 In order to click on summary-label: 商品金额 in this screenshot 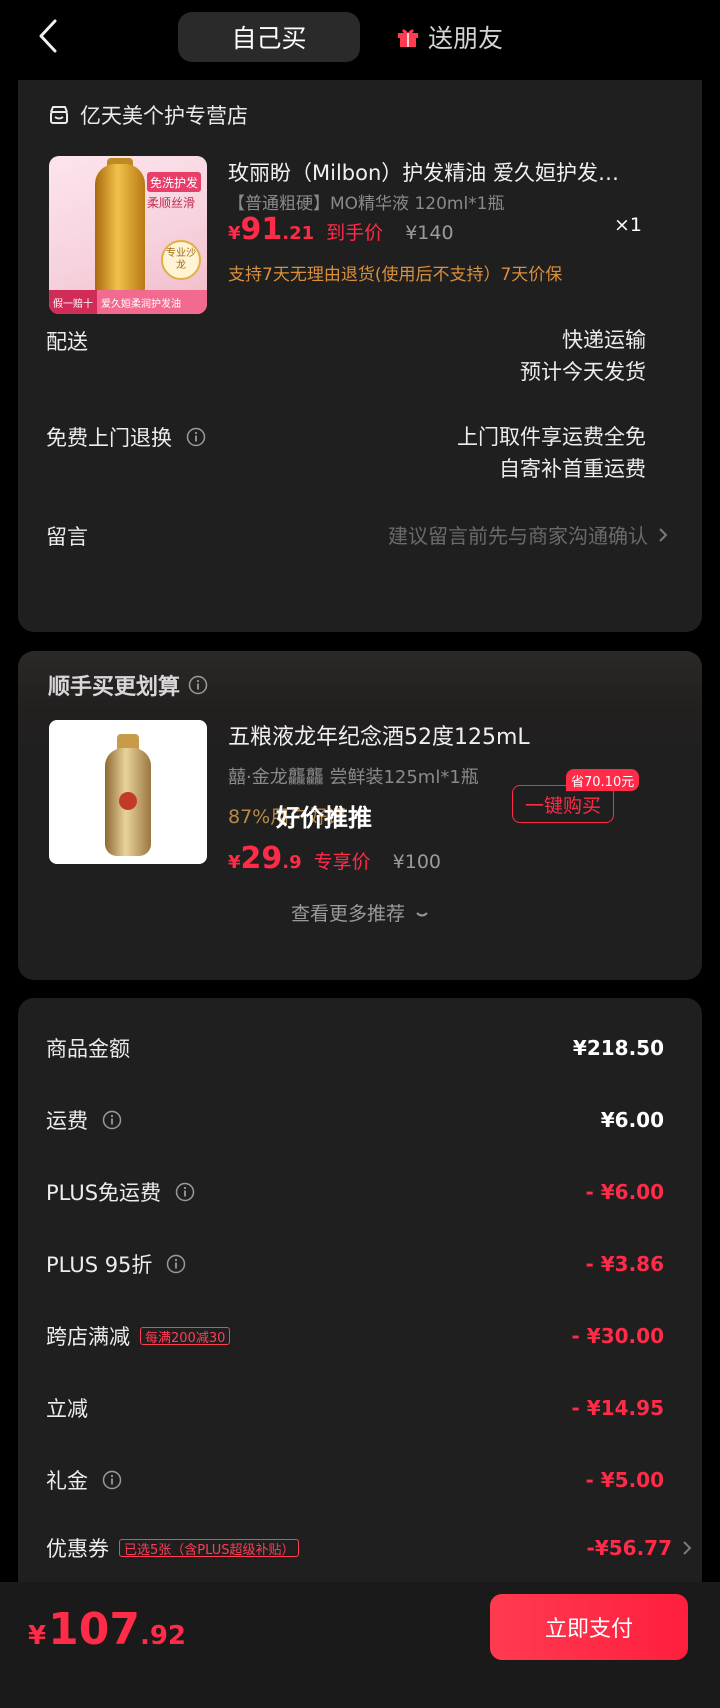, I will do `click(88, 1049)`.